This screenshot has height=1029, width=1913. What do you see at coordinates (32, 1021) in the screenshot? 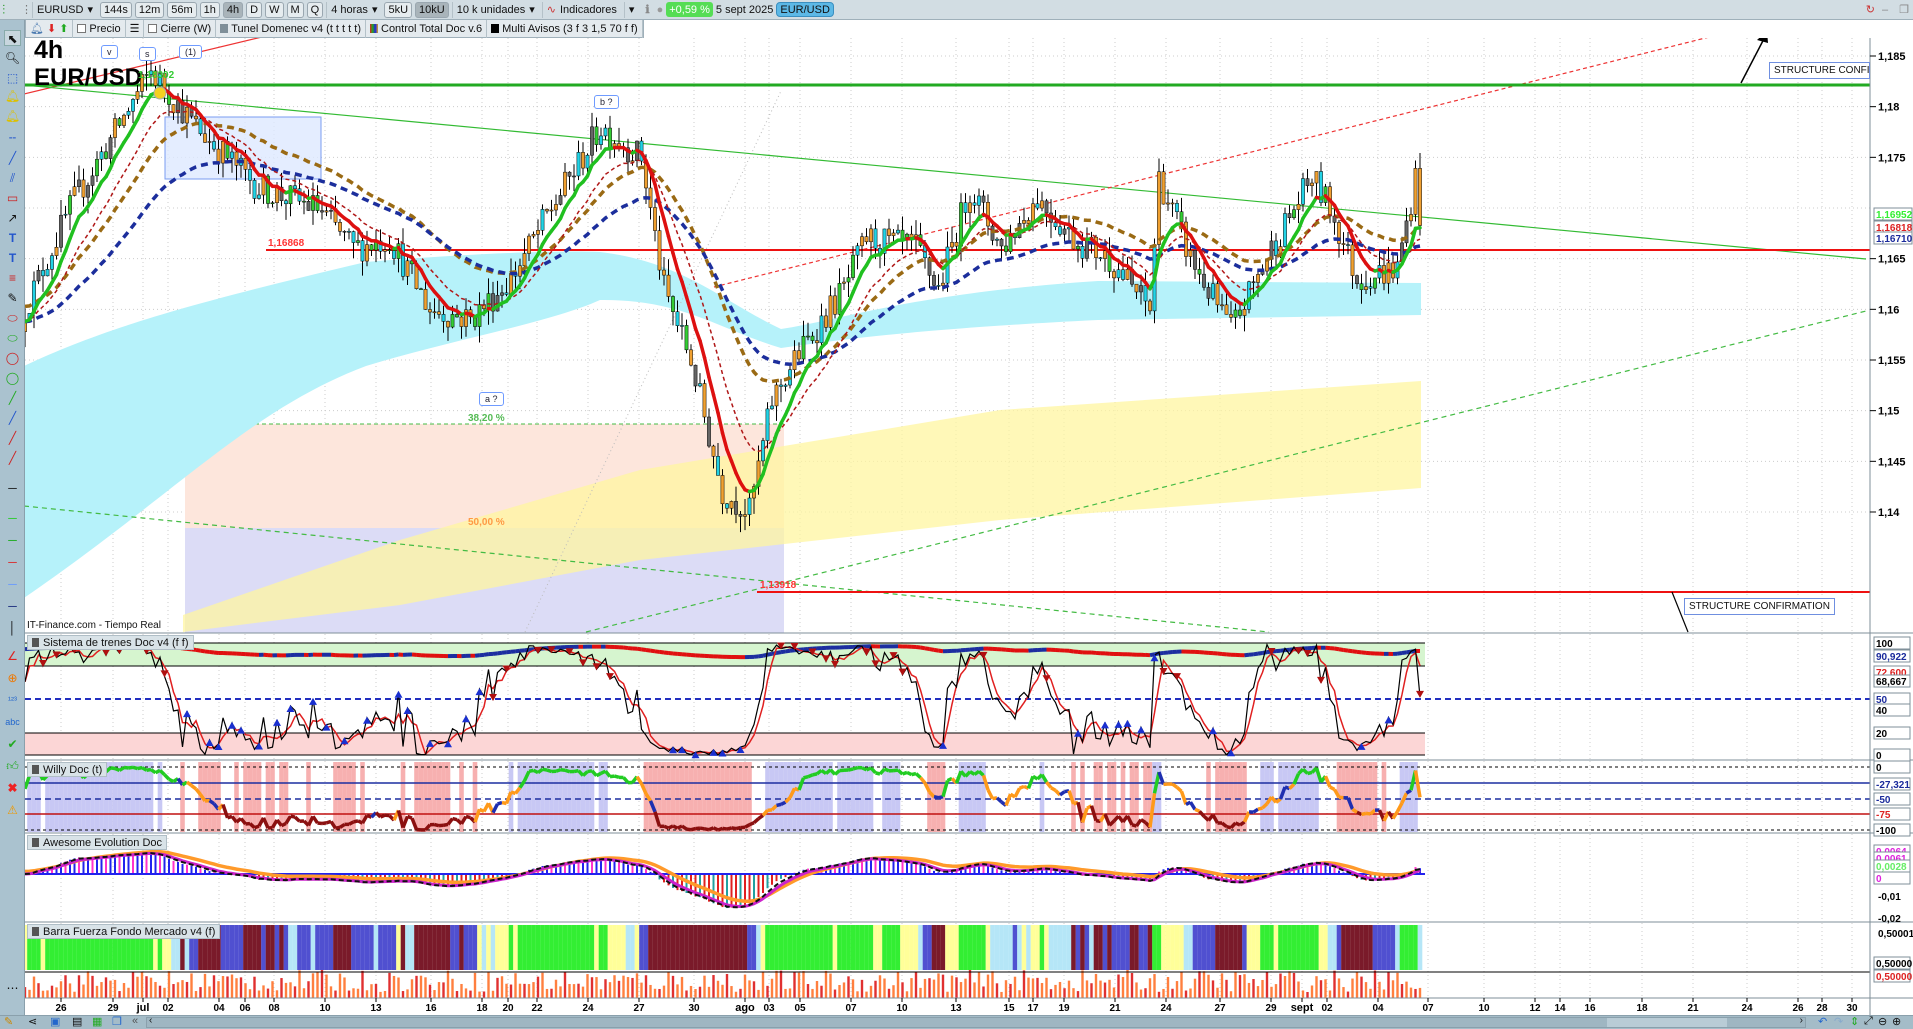
I see `share-icon: ⋖` at bounding box center [32, 1021].